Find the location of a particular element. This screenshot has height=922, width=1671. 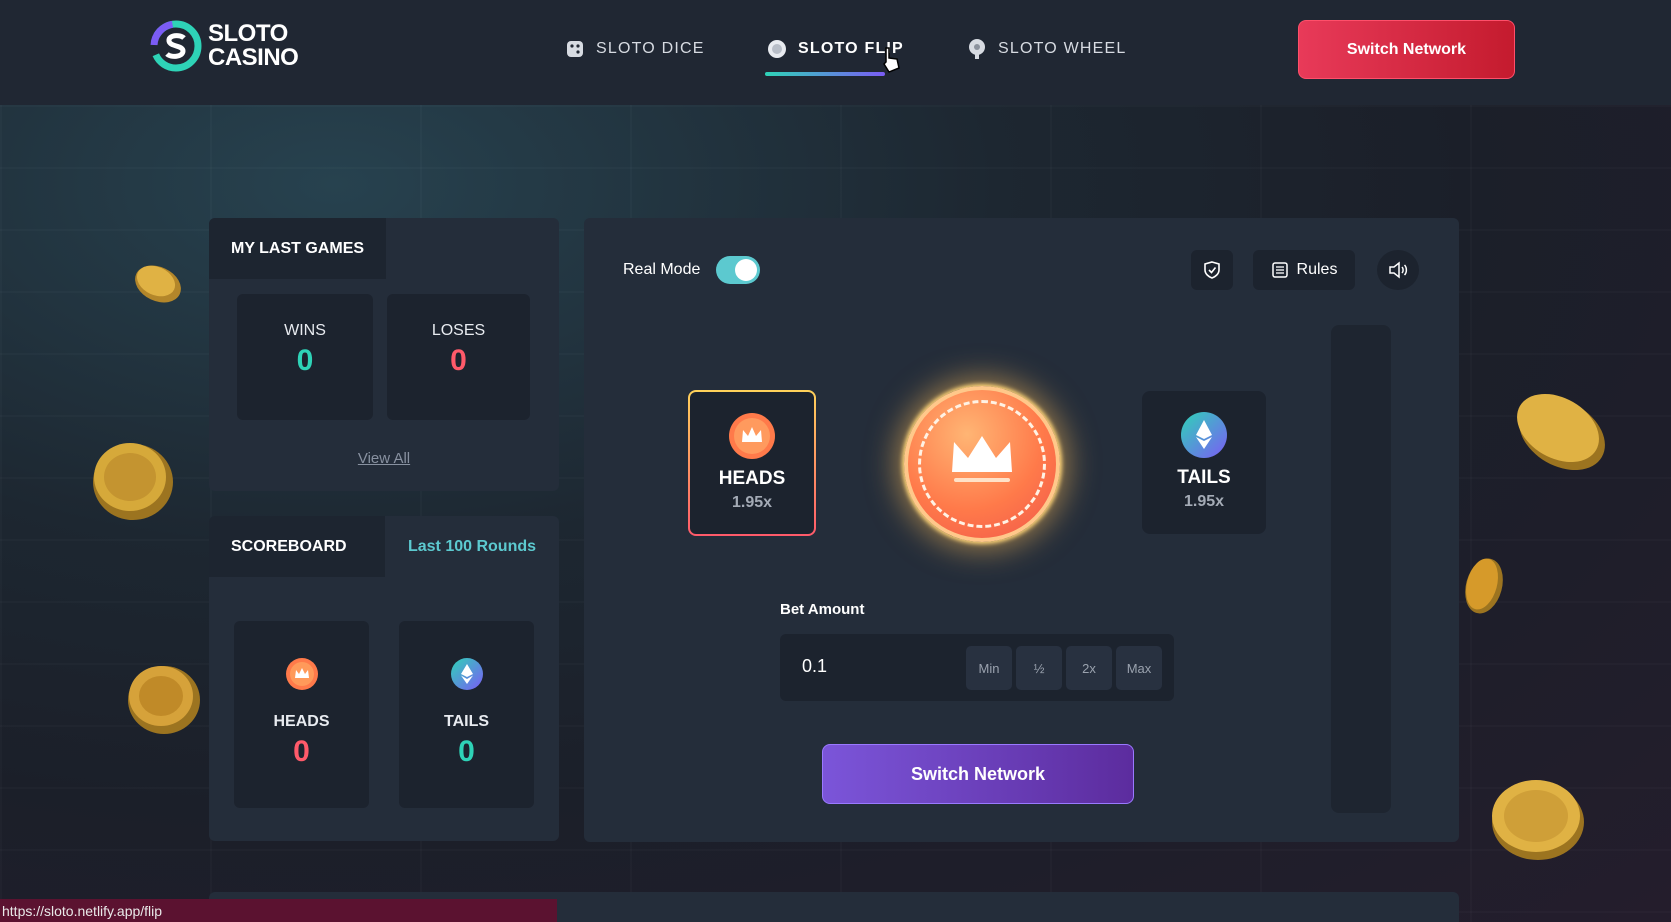

view-all-link: View All is located at coordinates (384, 458).